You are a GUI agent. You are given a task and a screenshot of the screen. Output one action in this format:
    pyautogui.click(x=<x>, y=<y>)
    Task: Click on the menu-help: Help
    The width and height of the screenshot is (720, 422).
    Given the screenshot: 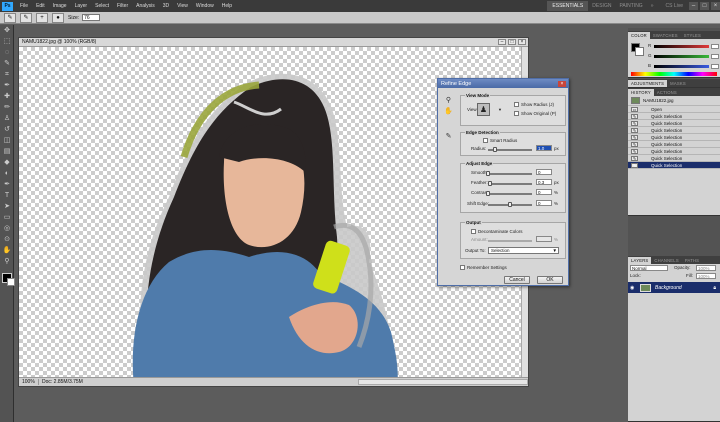 What is the action you would take?
    pyautogui.click(x=227, y=6)
    